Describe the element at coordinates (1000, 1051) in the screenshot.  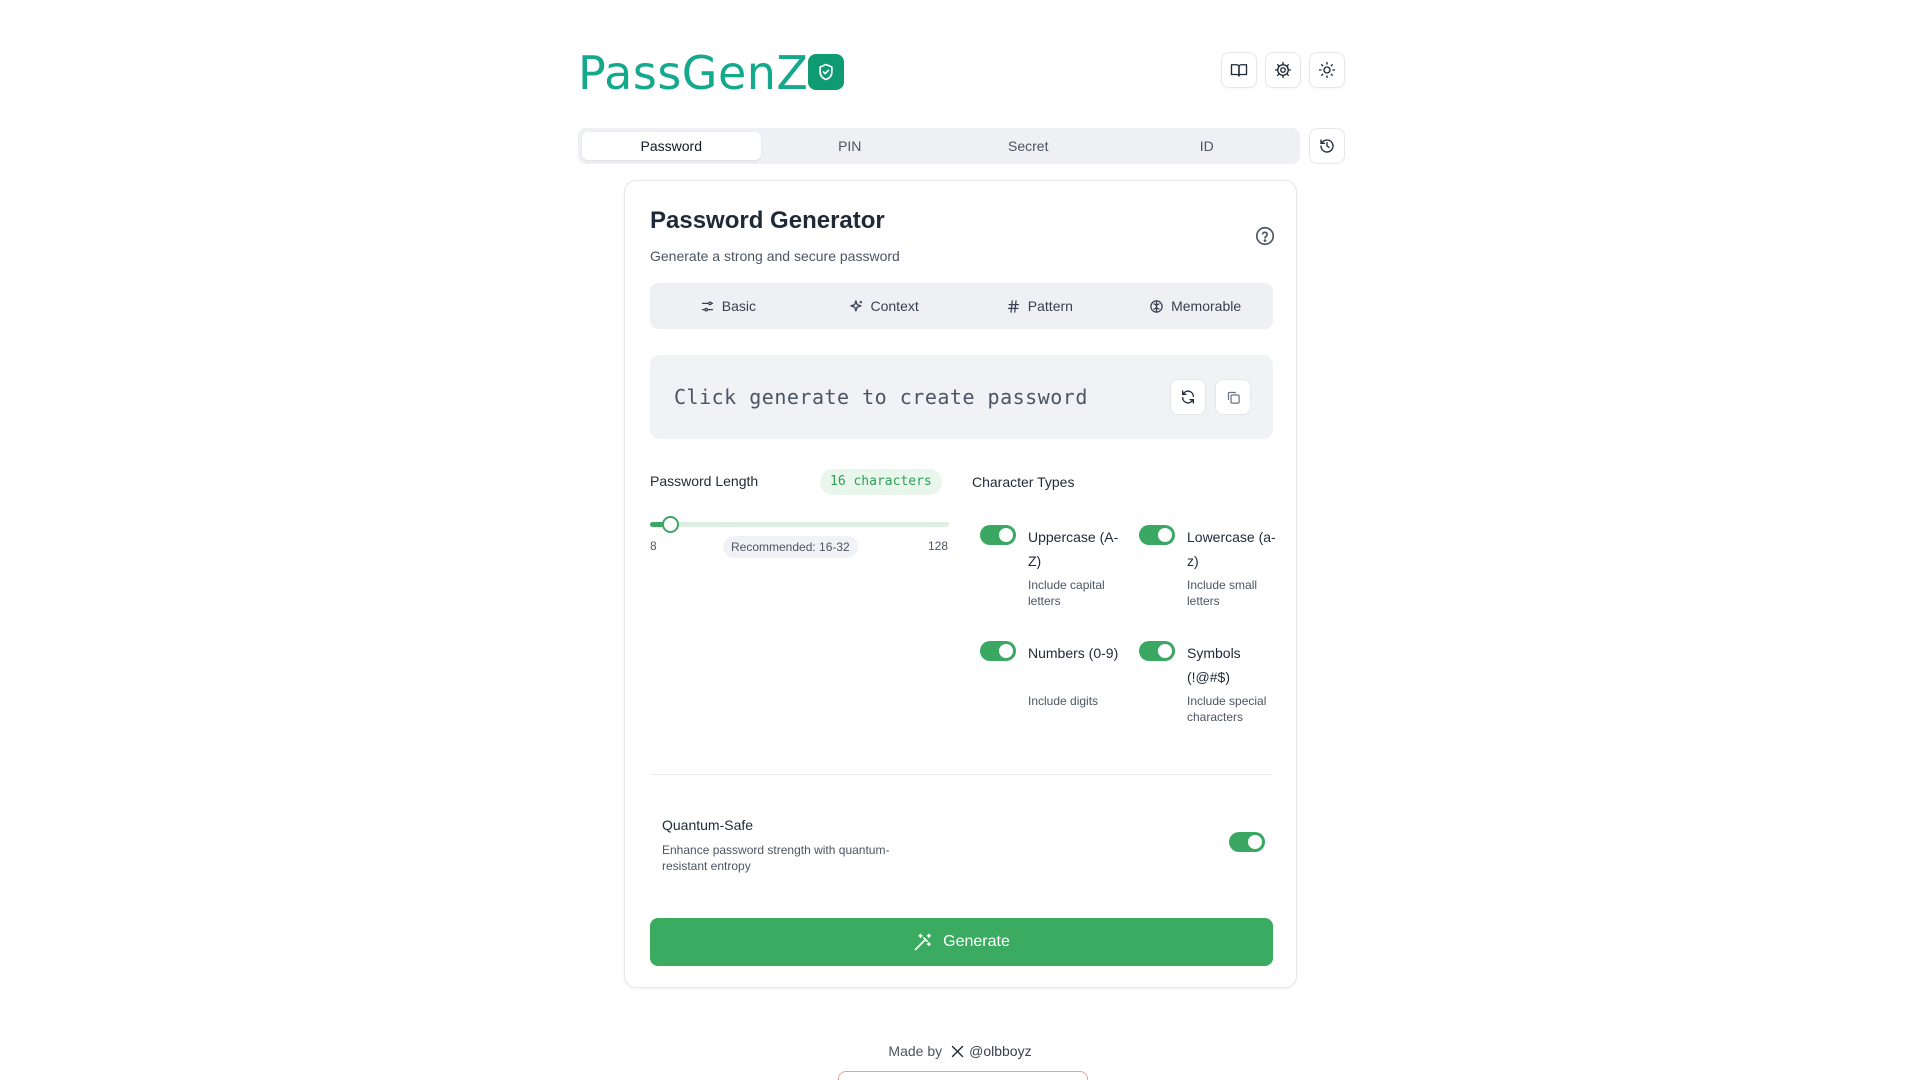
I see `author-handle: @olbboyz` at that location.